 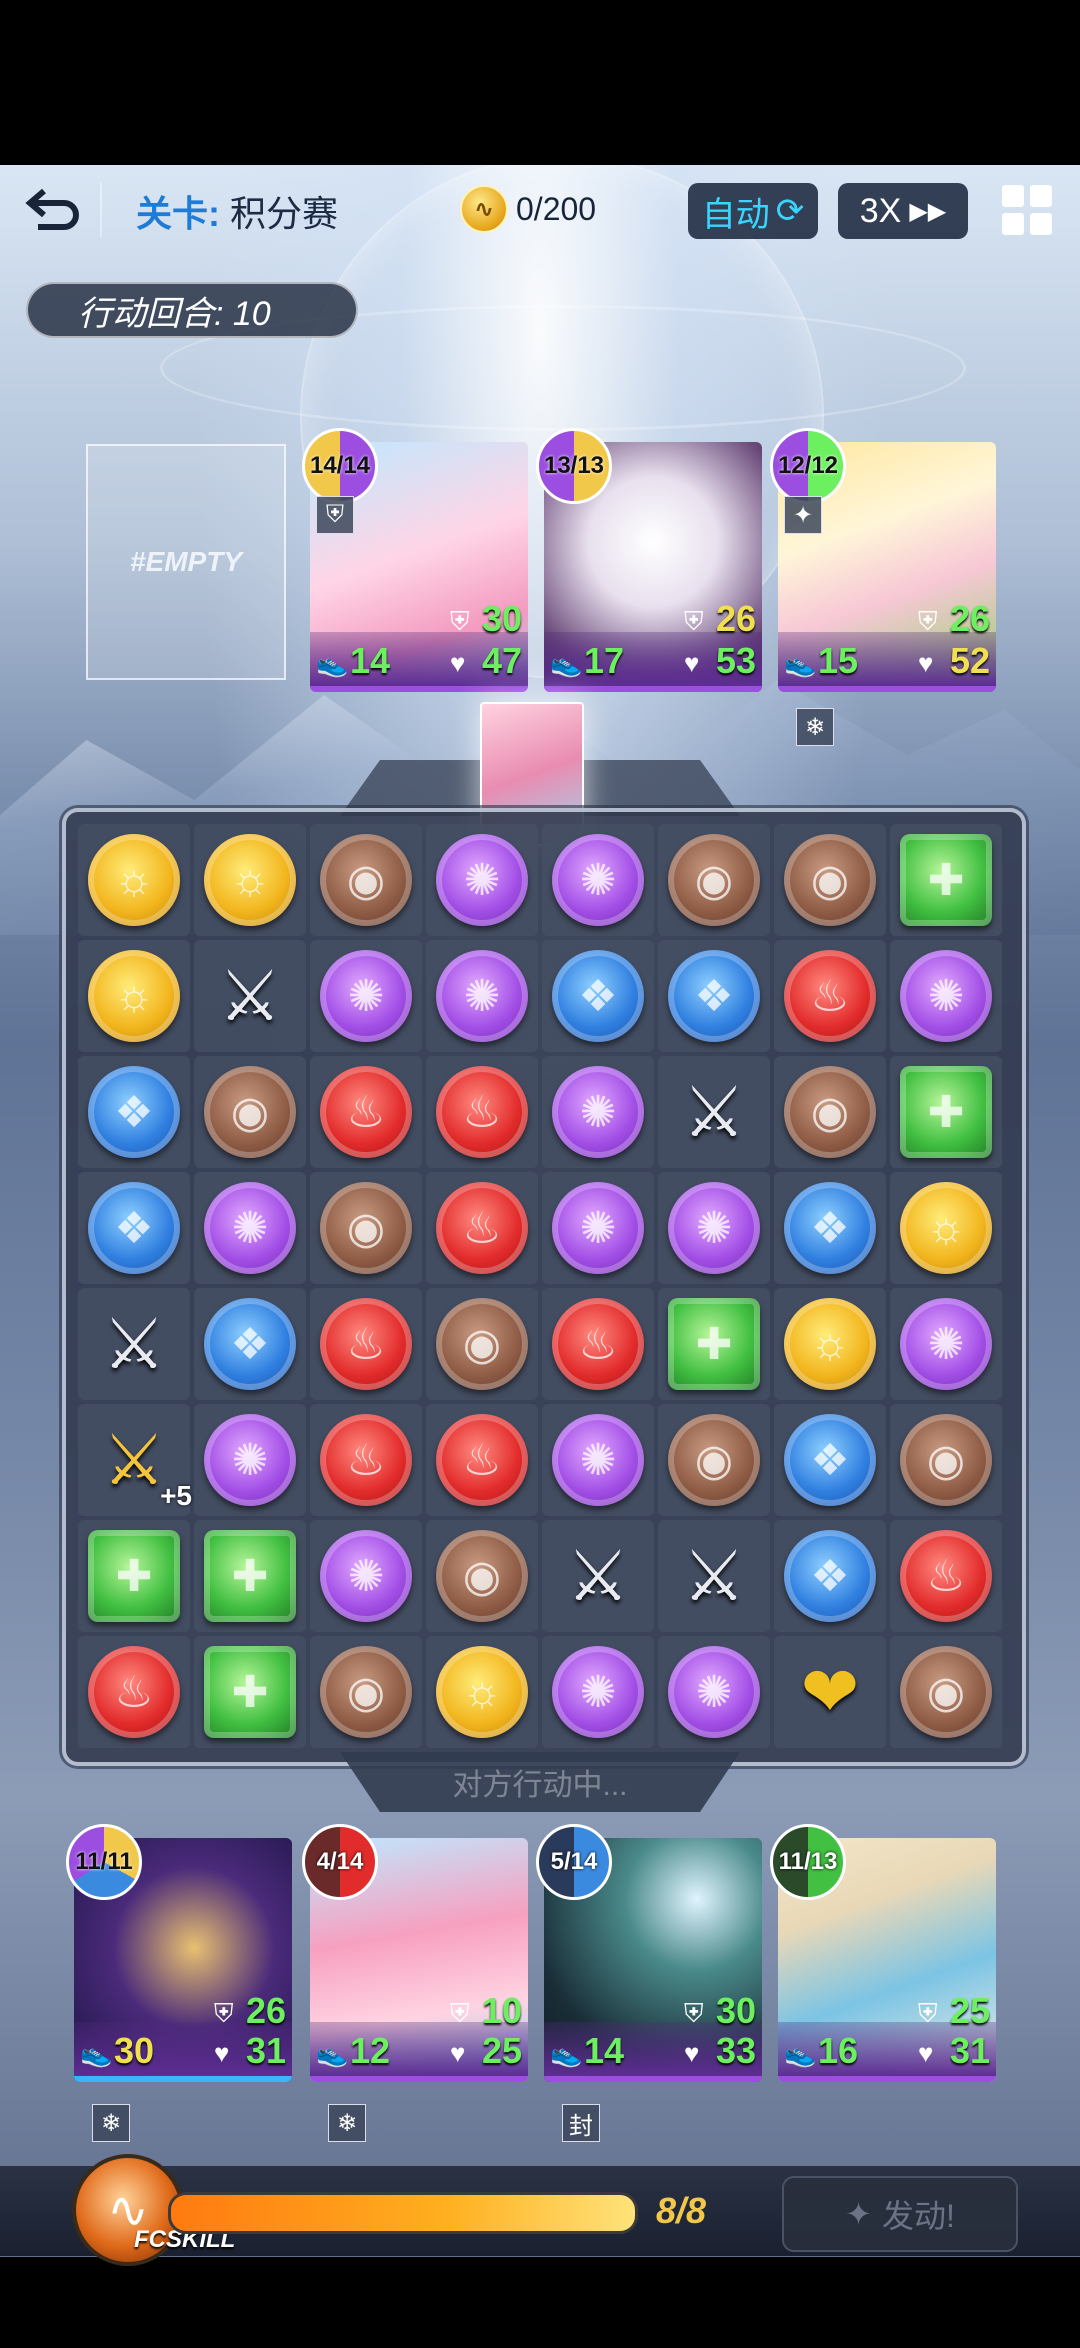 I want to click on enemy-card-2: 13/13 ⛨ 26 👟 17 ♥ 53, so click(x=649, y=560).